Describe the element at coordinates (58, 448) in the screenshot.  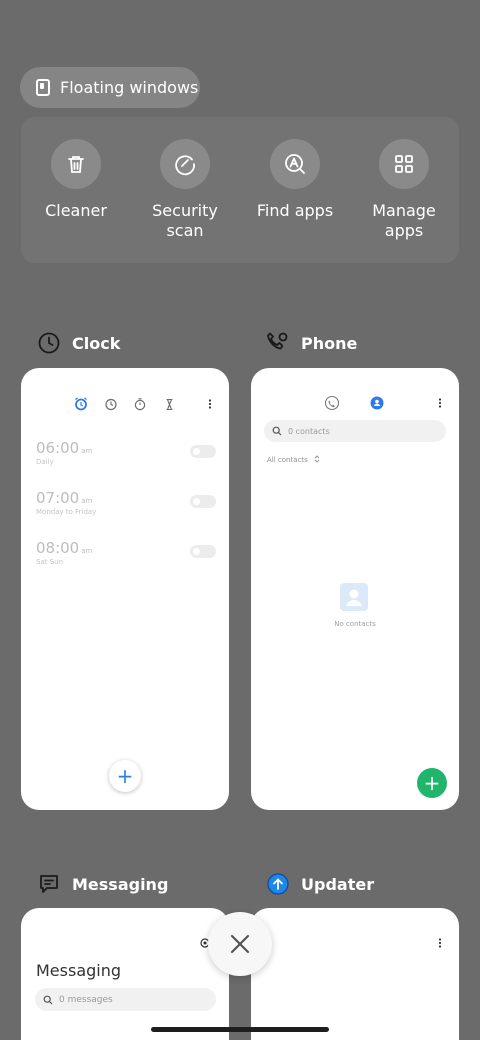
I see `alarm-time: 06:00` at that location.